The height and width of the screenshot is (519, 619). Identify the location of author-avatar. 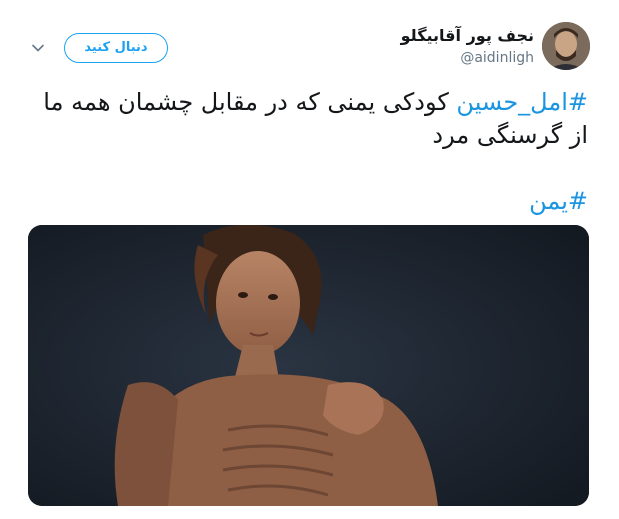
(566, 46).